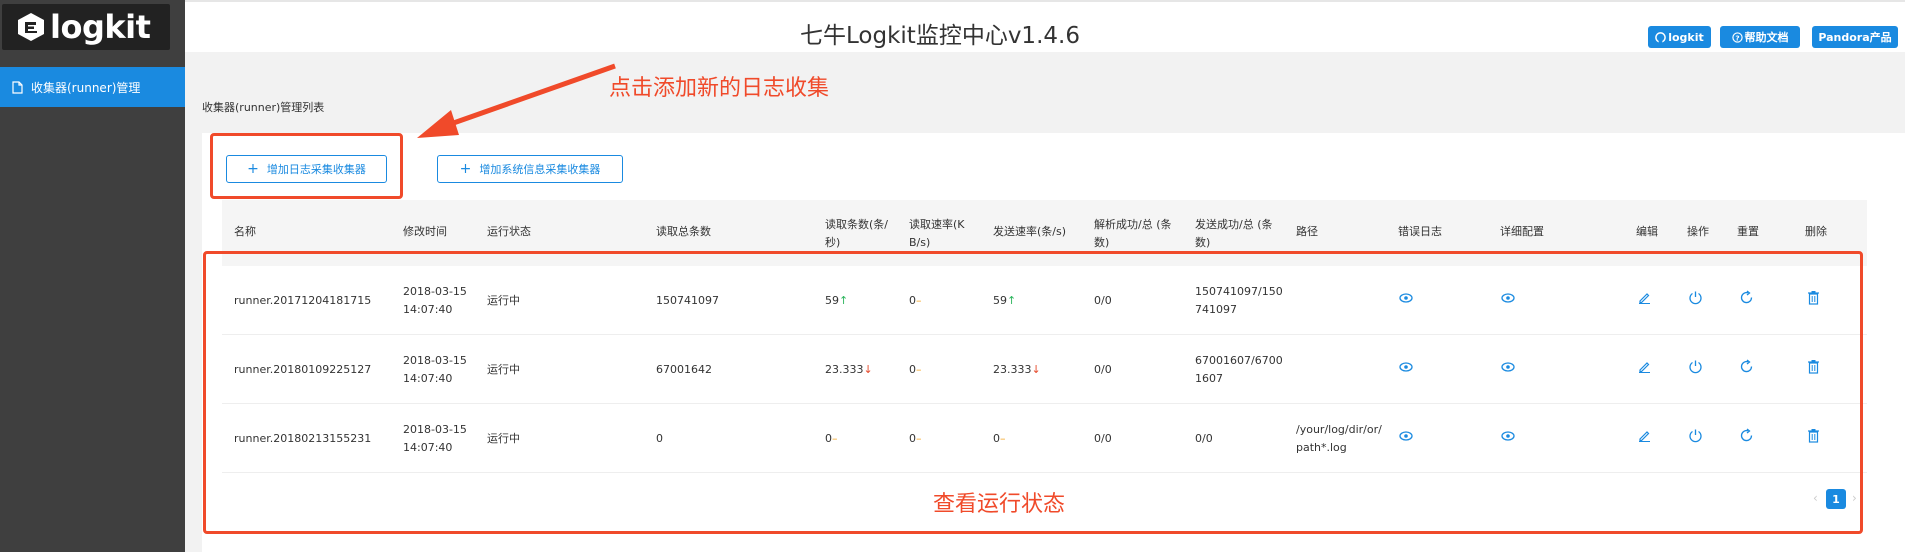 The height and width of the screenshot is (552, 1905). What do you see at coordinates (1686, 37) in the screenshot?
I see `logkit-link-label: logkit` at bounding box center [1686, 37].